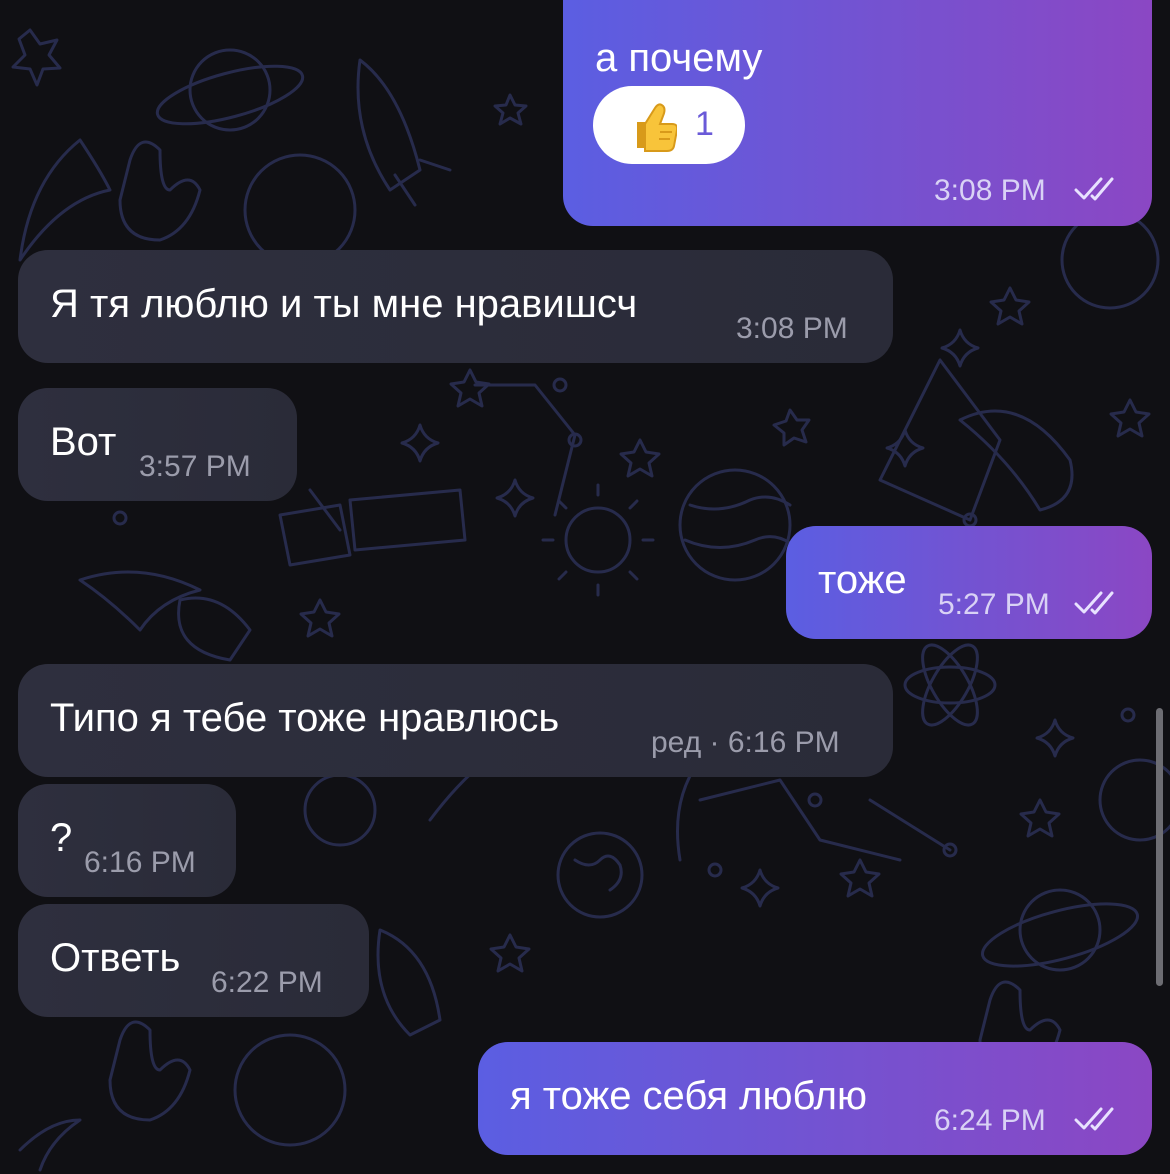  What do you see at coordinates (969, 582) in the screenshot?
I see `message-bubble-outgoing: тоже 5:27 PM` at bounding box center [969, 582].